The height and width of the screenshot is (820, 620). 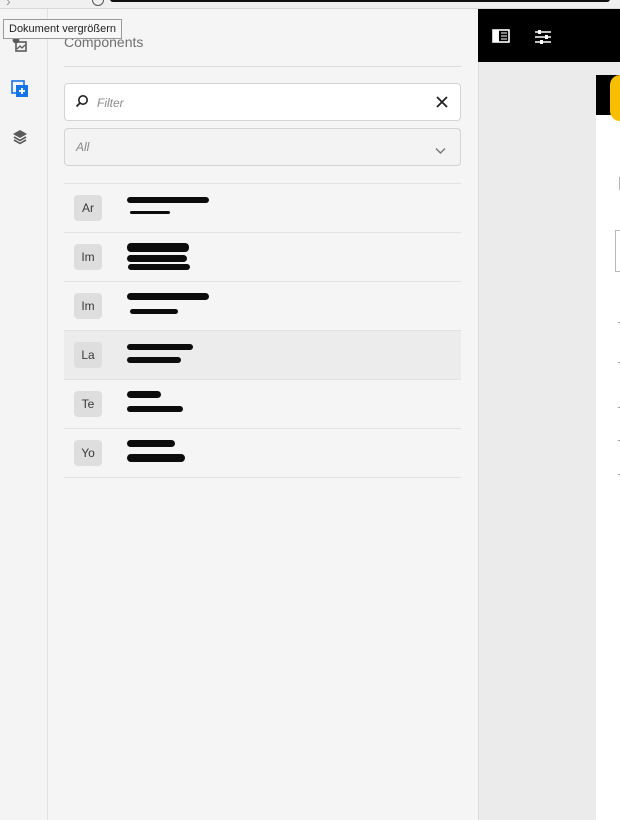 I want to click on side-rail, so click(x=24, y=414).